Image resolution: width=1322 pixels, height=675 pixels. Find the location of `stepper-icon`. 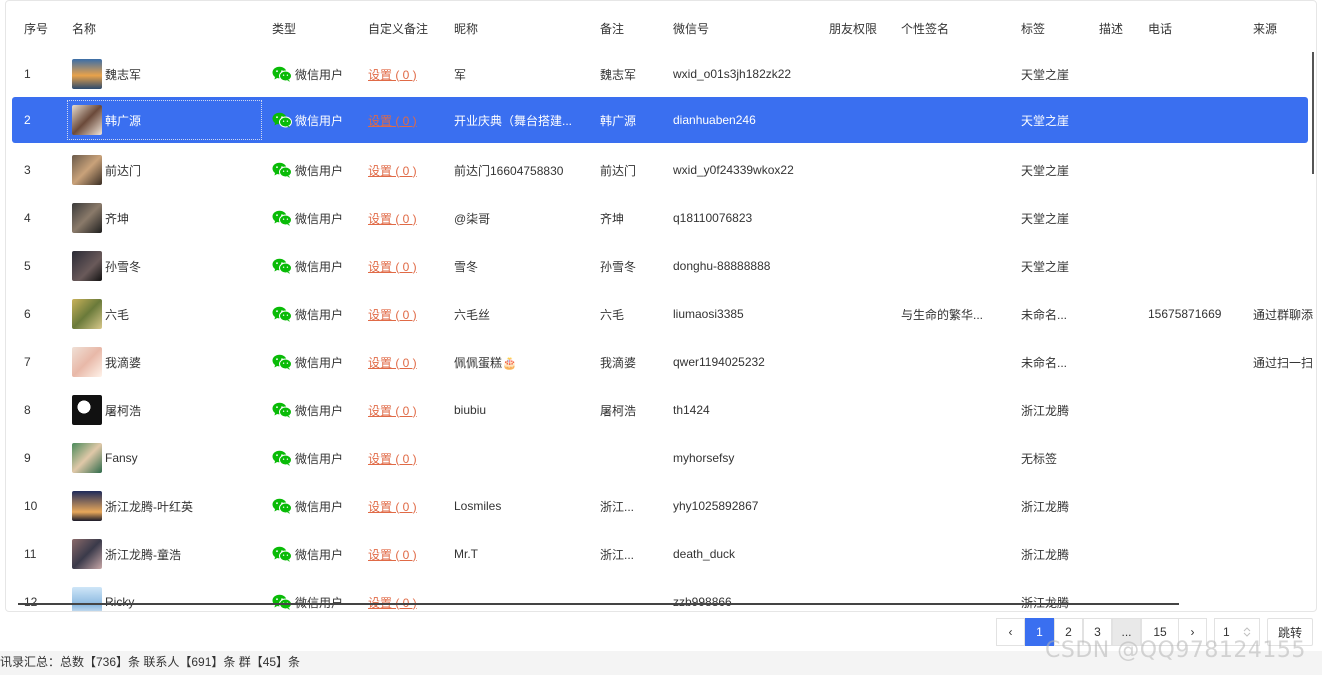

stepper-icon is located at coordinates (1247, 632).